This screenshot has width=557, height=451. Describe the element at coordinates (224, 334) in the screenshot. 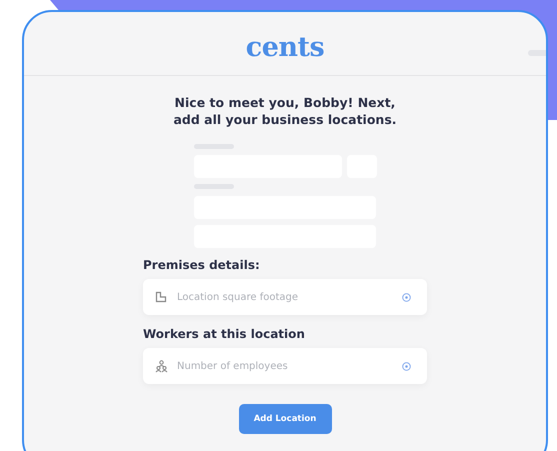

I see `section-label: Workers at this location` at that location.